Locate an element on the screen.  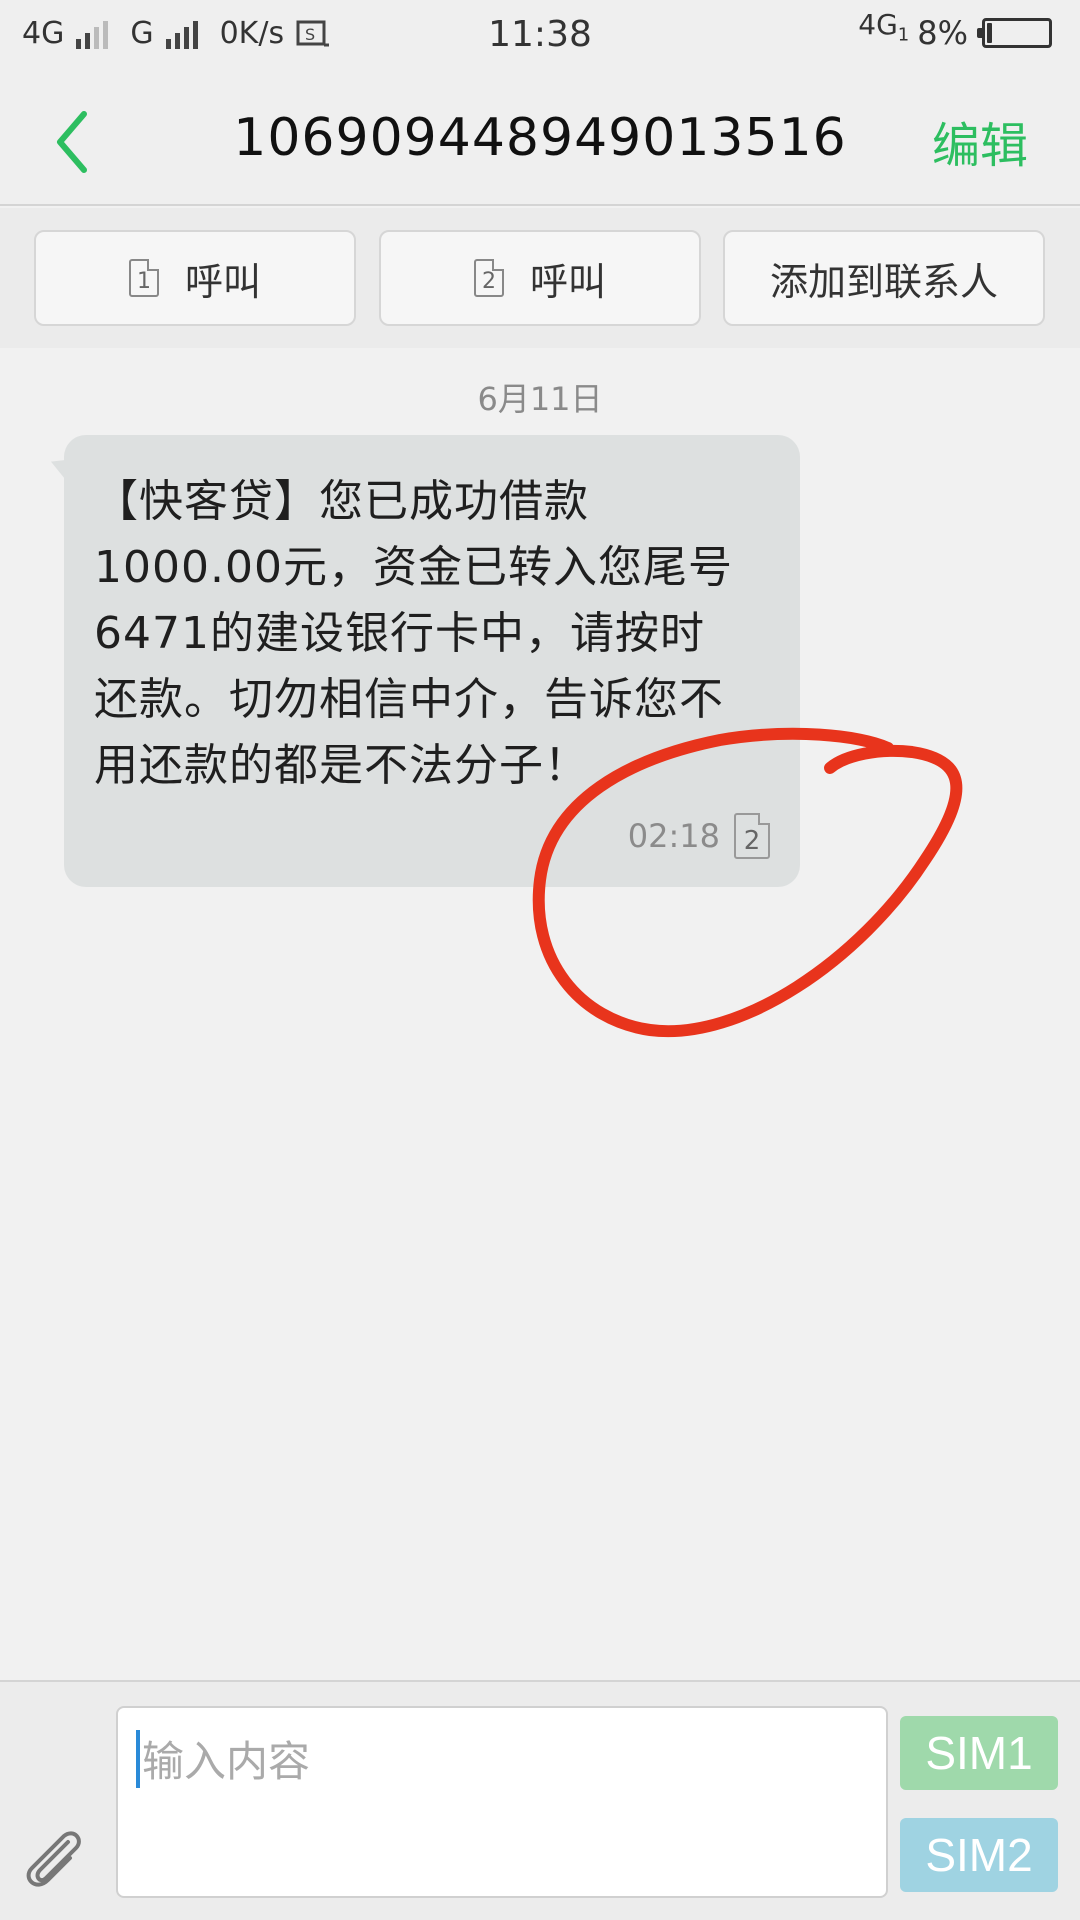
network-type-right: 4G1 is located at coordinates (884, 27).